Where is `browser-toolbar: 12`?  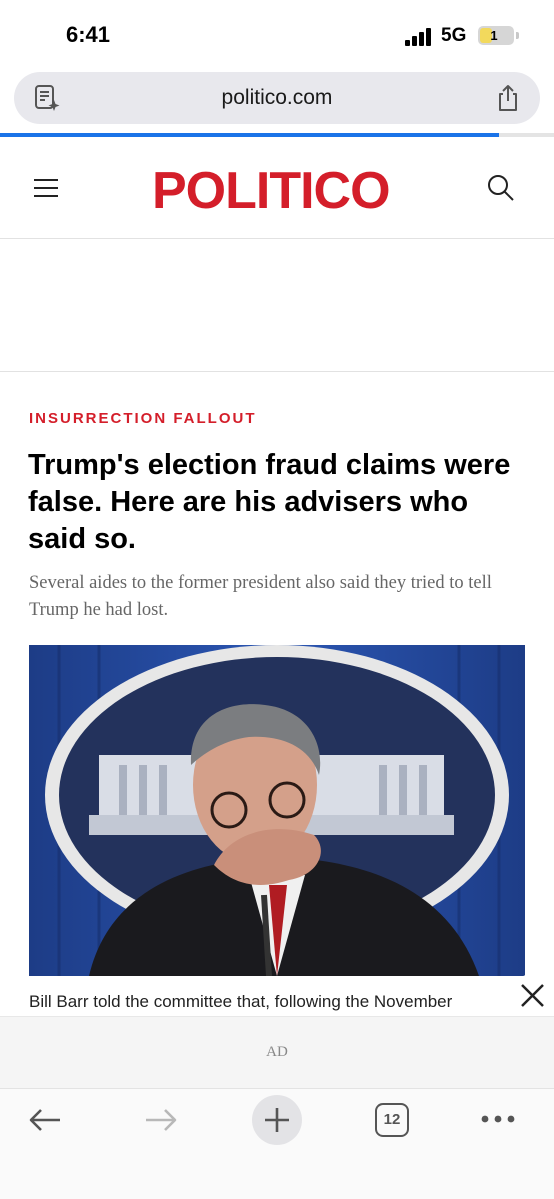 browser-toolbar: 12 is located at coordinates (277, 1143).